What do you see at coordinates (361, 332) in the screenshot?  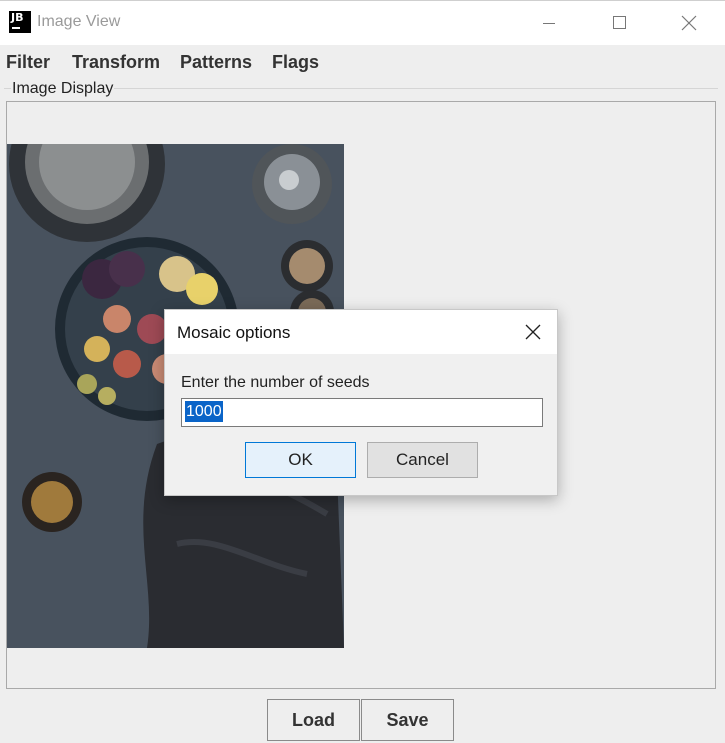 I see `dialog-title-bar: Mosaic options` at bounding box center [361, 332].